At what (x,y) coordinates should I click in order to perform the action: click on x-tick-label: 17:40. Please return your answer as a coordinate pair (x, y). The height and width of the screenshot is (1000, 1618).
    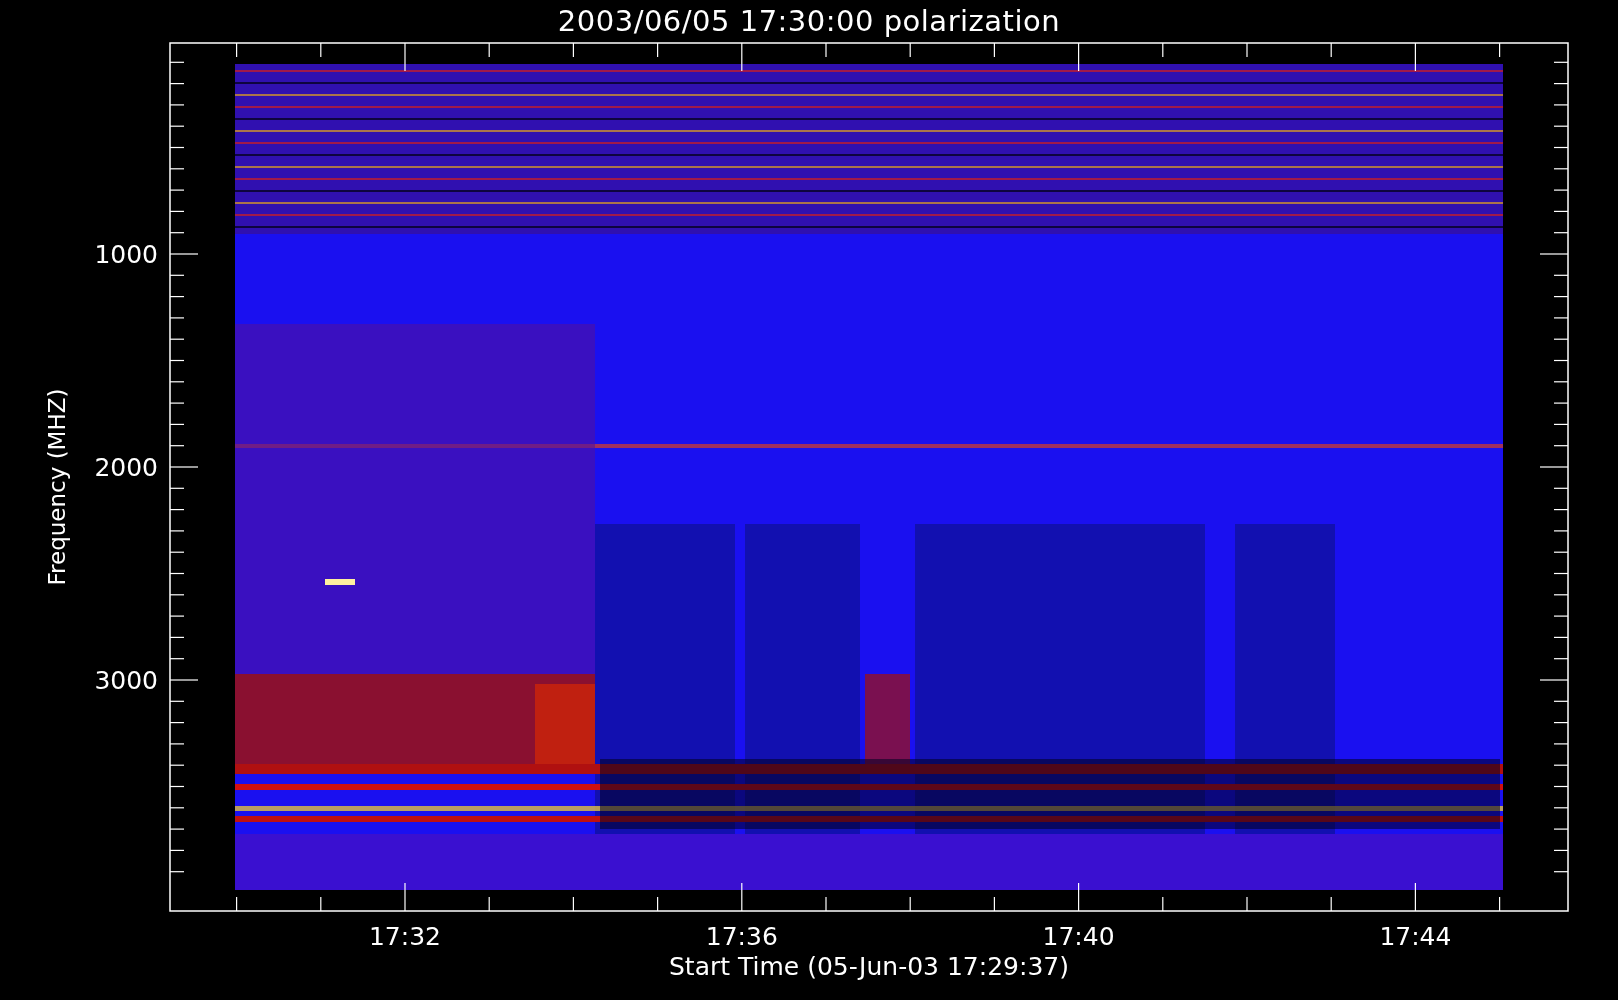
    Looking at the image, I should click on (1078, 936).